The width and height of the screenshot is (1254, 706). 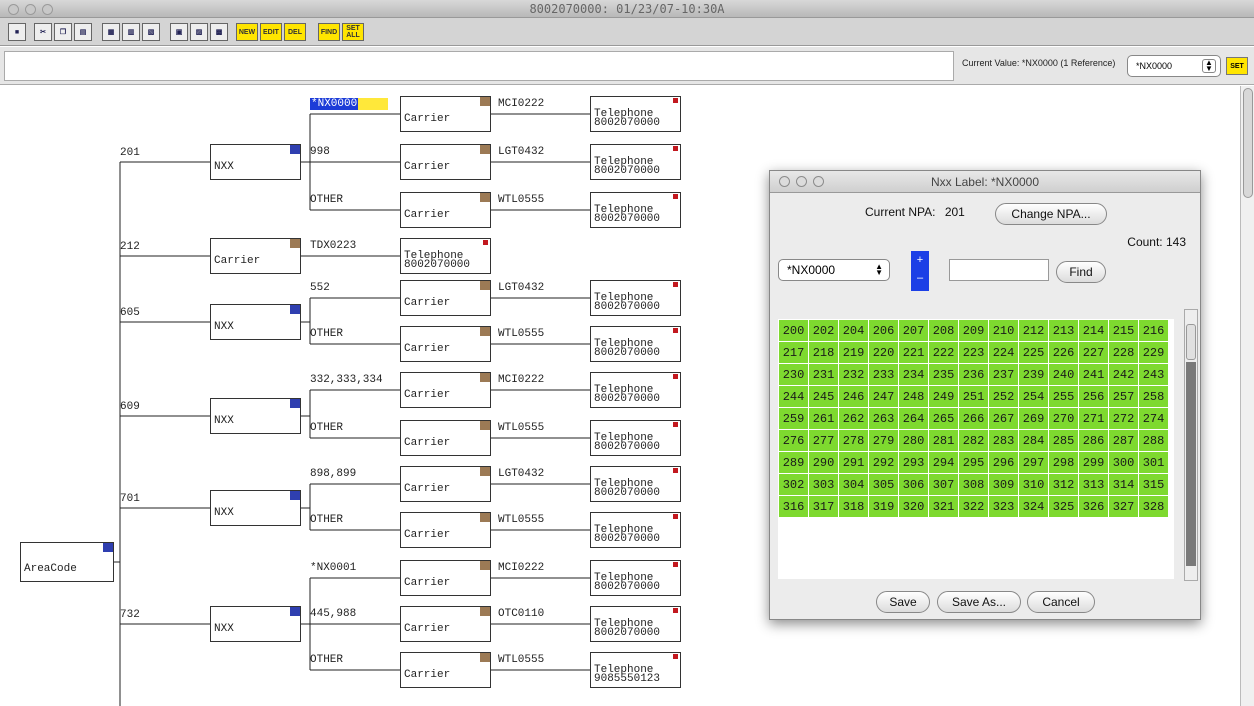 What do you see at coordinates (521, 200) in the screenshot?
I see `branch-label: WTL0555` at bounding box center [521, 200].